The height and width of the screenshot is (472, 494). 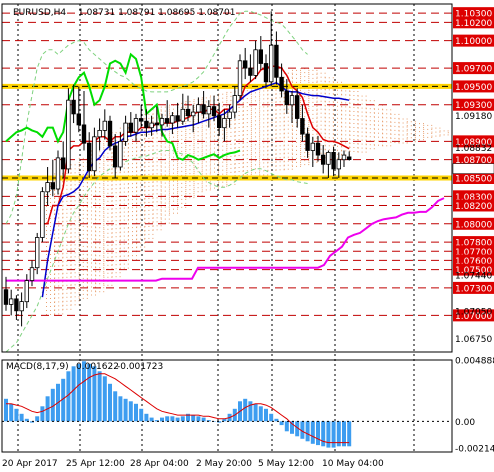 I want to click on macd-signal-value: -0.001723, so click(x=140, y=367).